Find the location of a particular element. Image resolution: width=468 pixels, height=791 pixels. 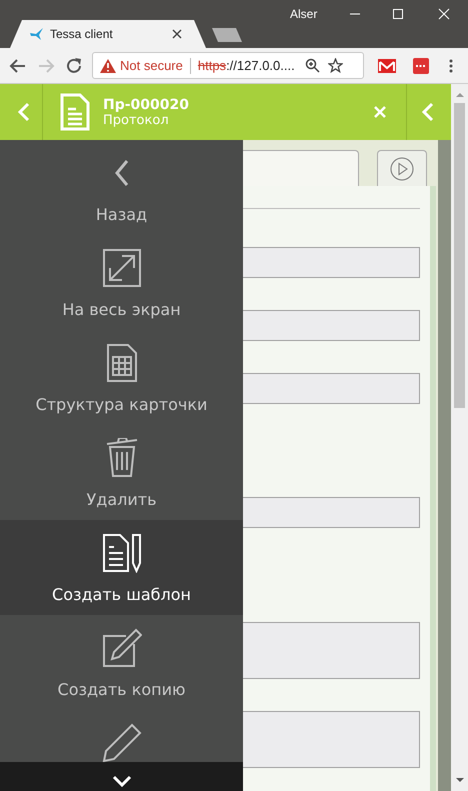

new-tab-button is located at coordinates (227, 35).